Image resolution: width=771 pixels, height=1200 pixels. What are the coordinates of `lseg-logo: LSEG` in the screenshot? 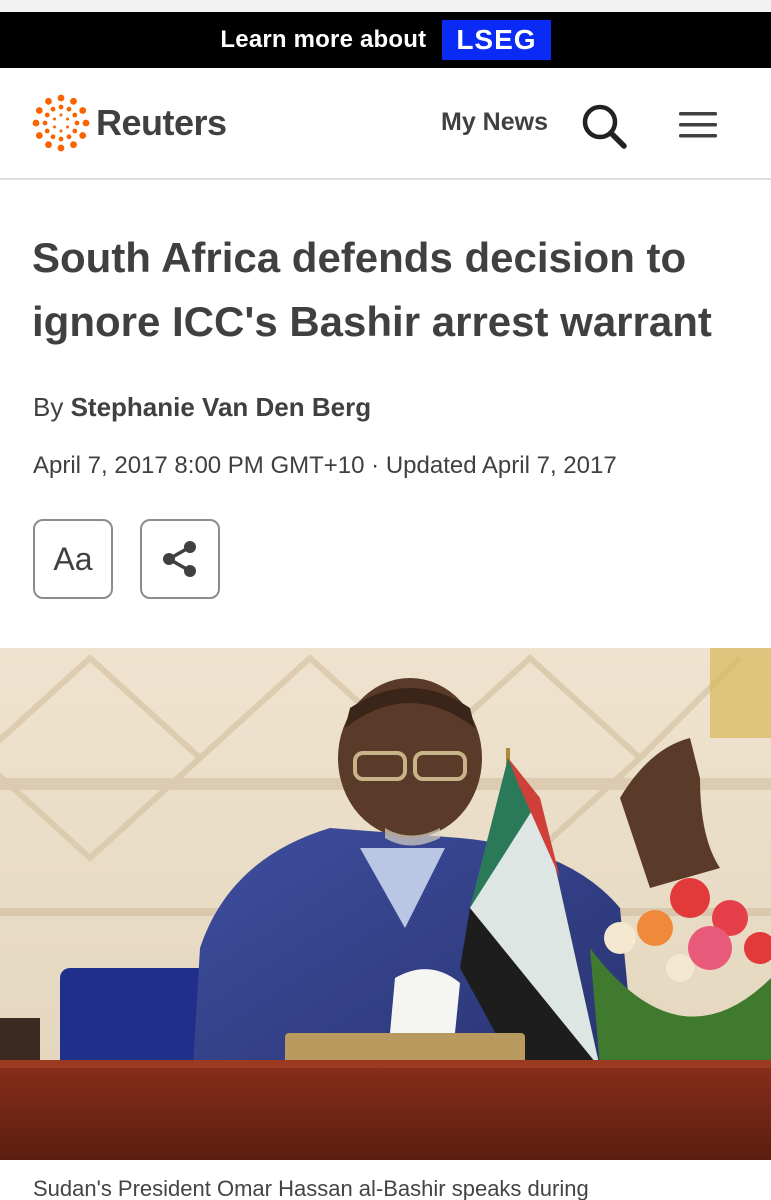 It's located at (496, 40).